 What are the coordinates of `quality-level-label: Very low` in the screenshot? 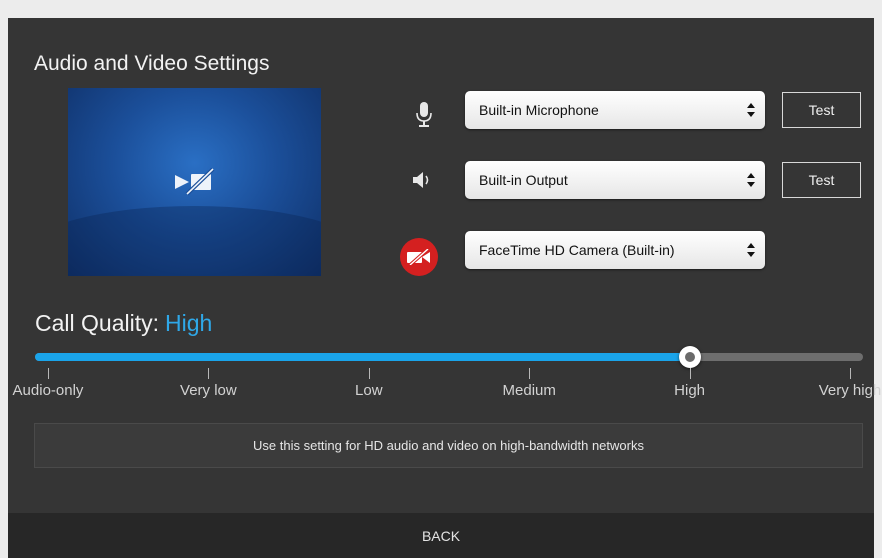 It's located at (208, 390).